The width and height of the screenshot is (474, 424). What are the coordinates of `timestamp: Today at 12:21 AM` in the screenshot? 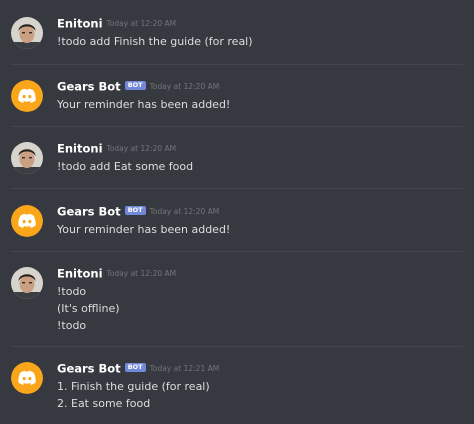 It's located at (184, 368).